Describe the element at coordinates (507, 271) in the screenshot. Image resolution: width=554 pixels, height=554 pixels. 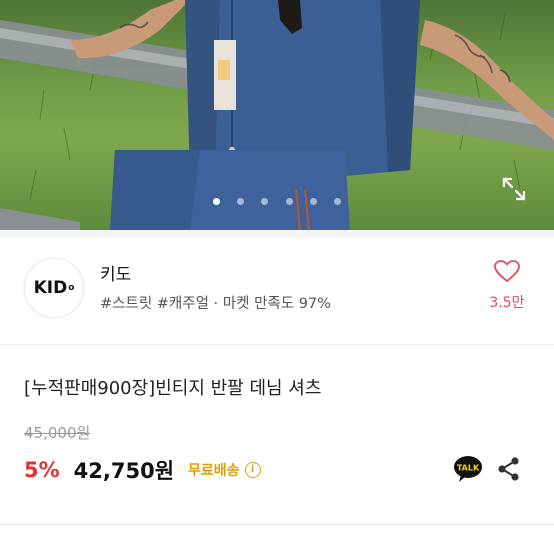
I see `heart-icon` at that location.